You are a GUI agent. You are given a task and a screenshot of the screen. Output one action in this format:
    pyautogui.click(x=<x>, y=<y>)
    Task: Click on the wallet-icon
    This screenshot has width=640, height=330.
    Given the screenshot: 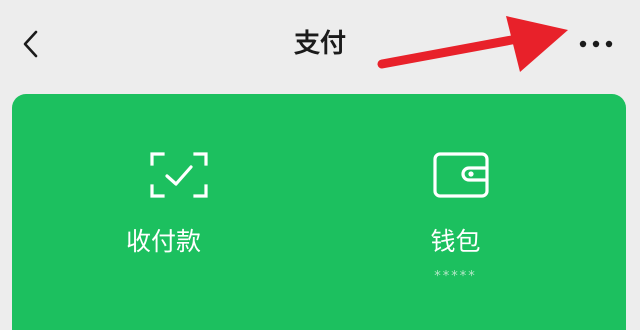 What is the action you would take?
    pyautogui.click(x=461, y=175)
    